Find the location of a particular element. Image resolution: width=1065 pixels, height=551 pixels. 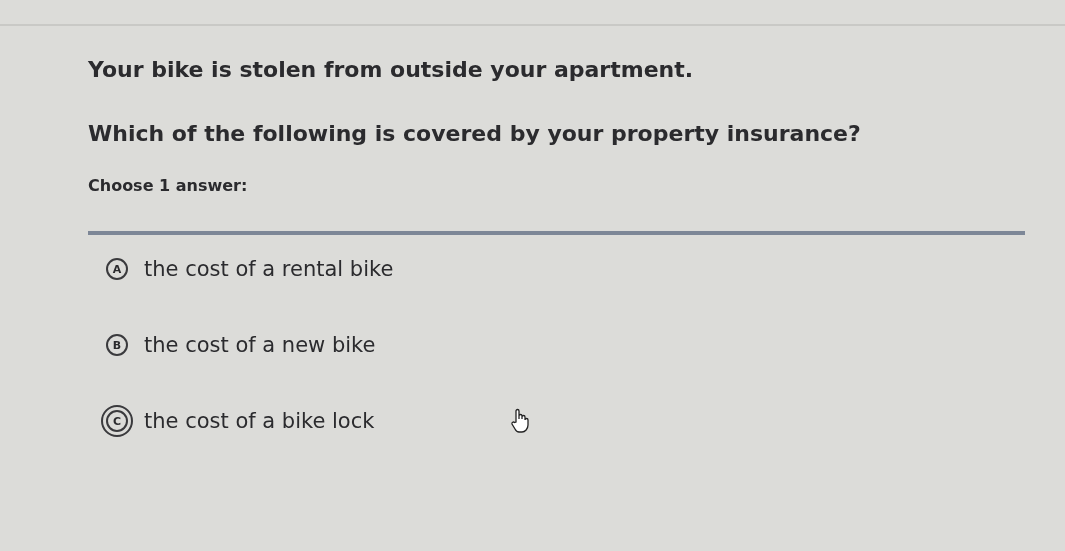

instruction-text: Choose 1 answer: is located at coordinates (168, 185).